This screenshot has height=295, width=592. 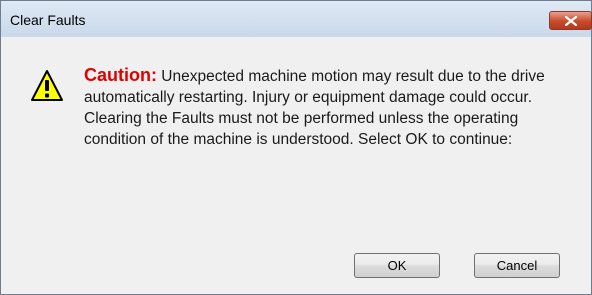 I want to click on ok-button: OK, so click(x=397, y=265).